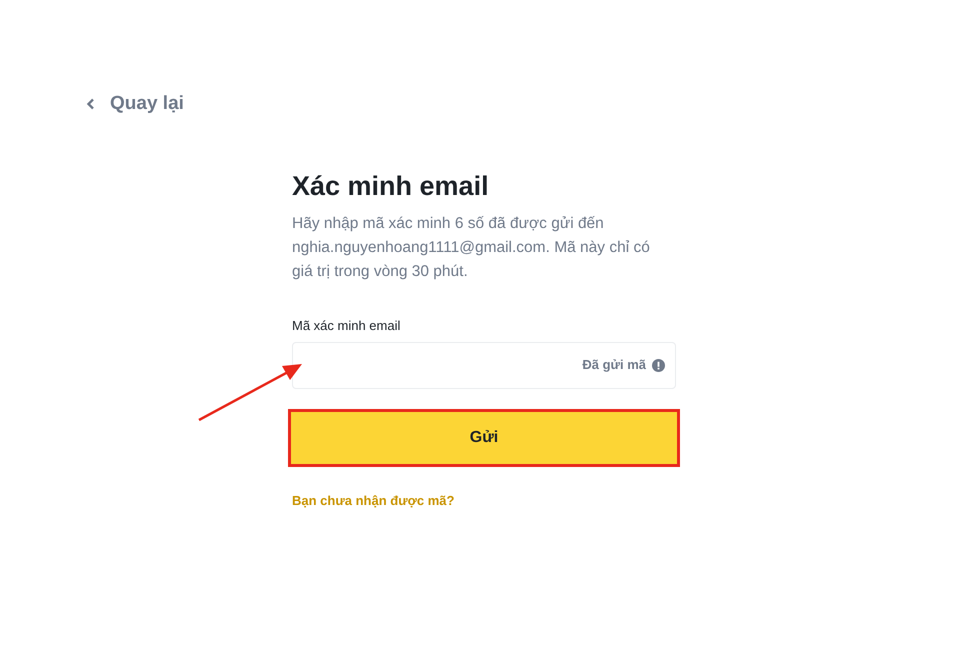 This screenshot has height=652, width=953. I want to click on resend-help-link: Bạn chưa nhận được mã?, so click(373, 500).